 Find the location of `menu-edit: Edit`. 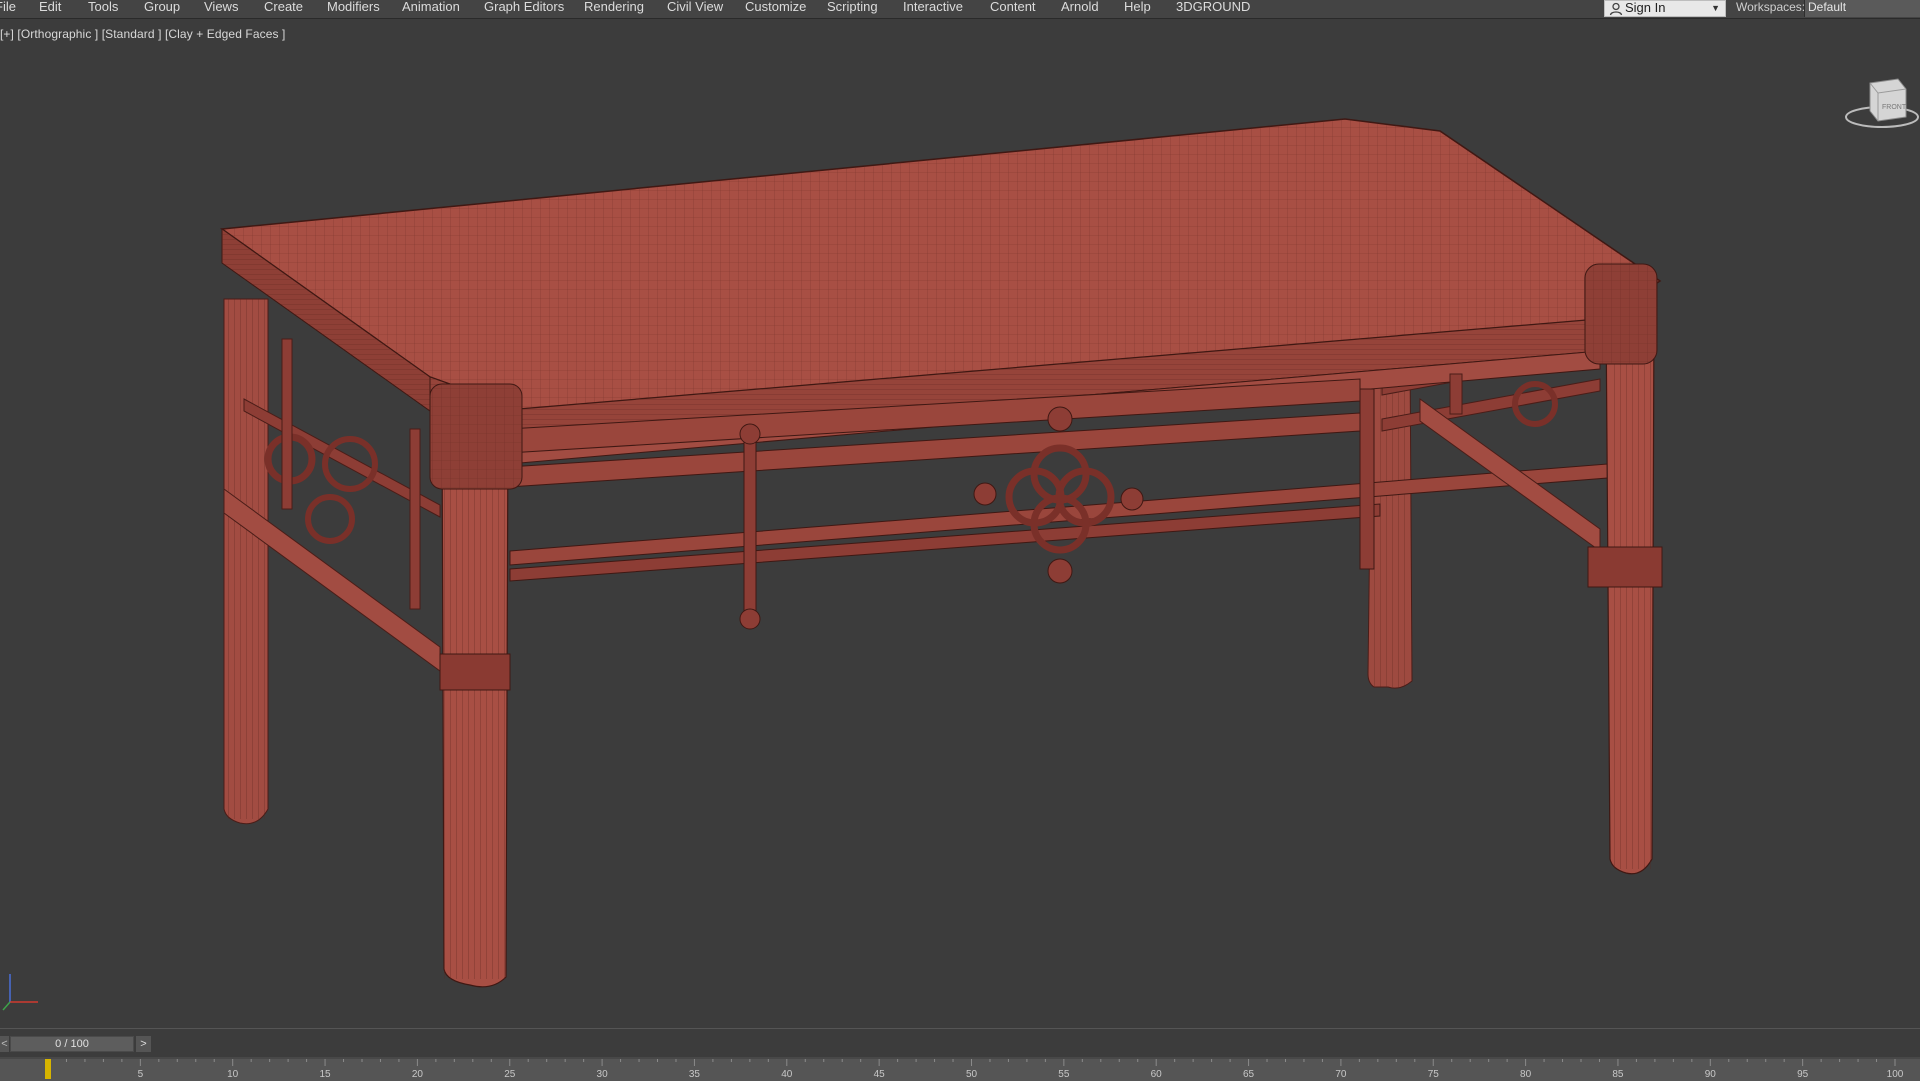

menu-edit: Edit is located at coordinates (50, 9).